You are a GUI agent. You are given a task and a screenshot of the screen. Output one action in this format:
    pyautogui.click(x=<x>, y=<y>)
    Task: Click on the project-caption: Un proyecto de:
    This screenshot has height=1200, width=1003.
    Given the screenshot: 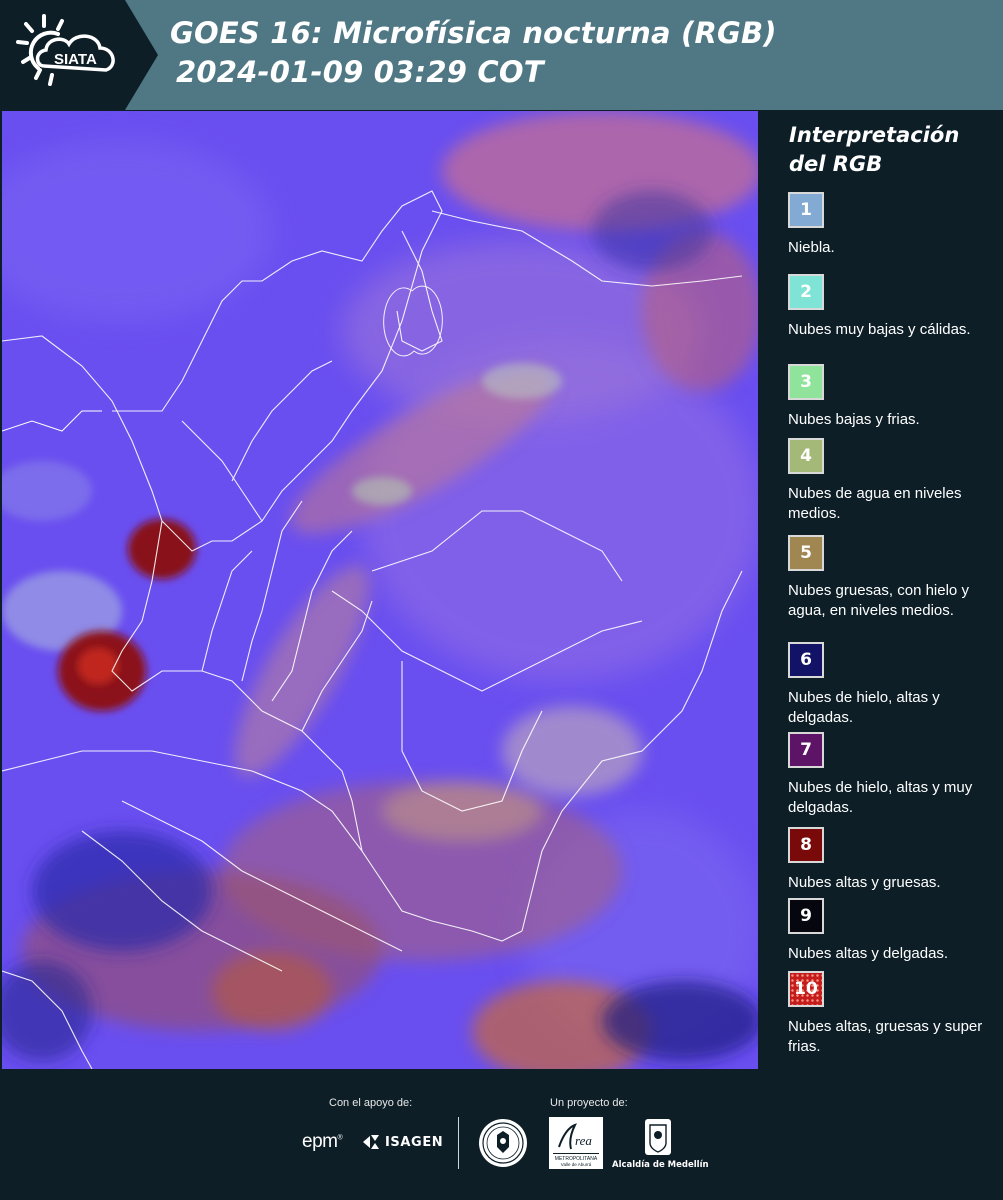 What is the action you would take?
    pyautogui.click(x=589, y=1103)
    